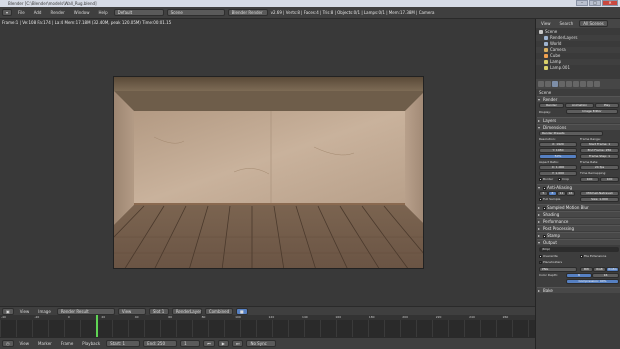 This screenshot has height=349, width=620. I want to click on end-frame-field: End Frame: 250, so click(599, 150).